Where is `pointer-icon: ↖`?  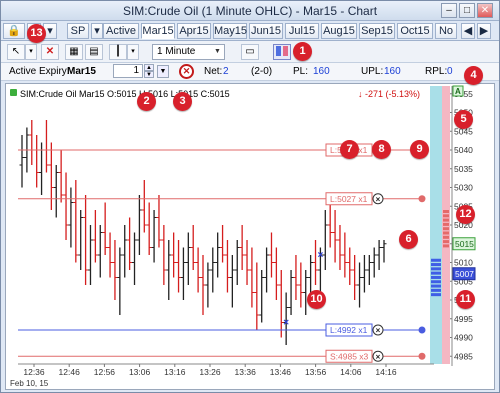 pointer-icon: ↖ is located at coordinates (16, 52).